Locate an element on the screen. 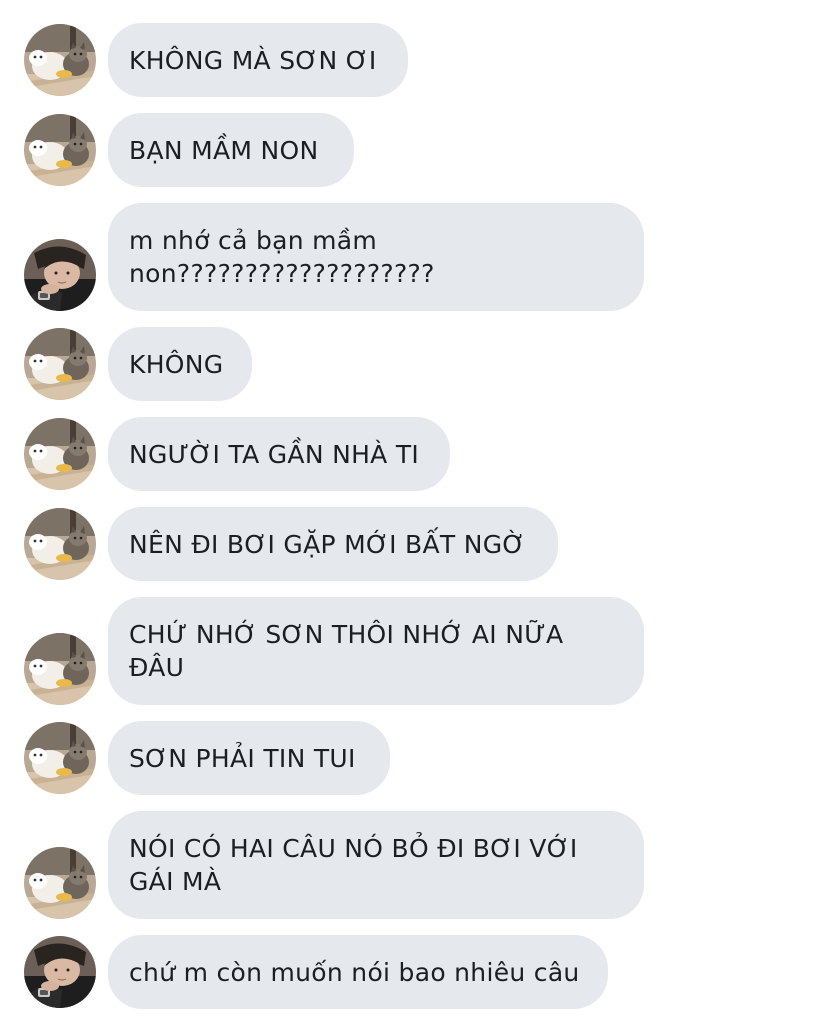 The height and width of the screenshot is (1025, 828). message-bubble: chứ m còn muốn nói bao nhiêu câu is located at coordinates (358, 972).